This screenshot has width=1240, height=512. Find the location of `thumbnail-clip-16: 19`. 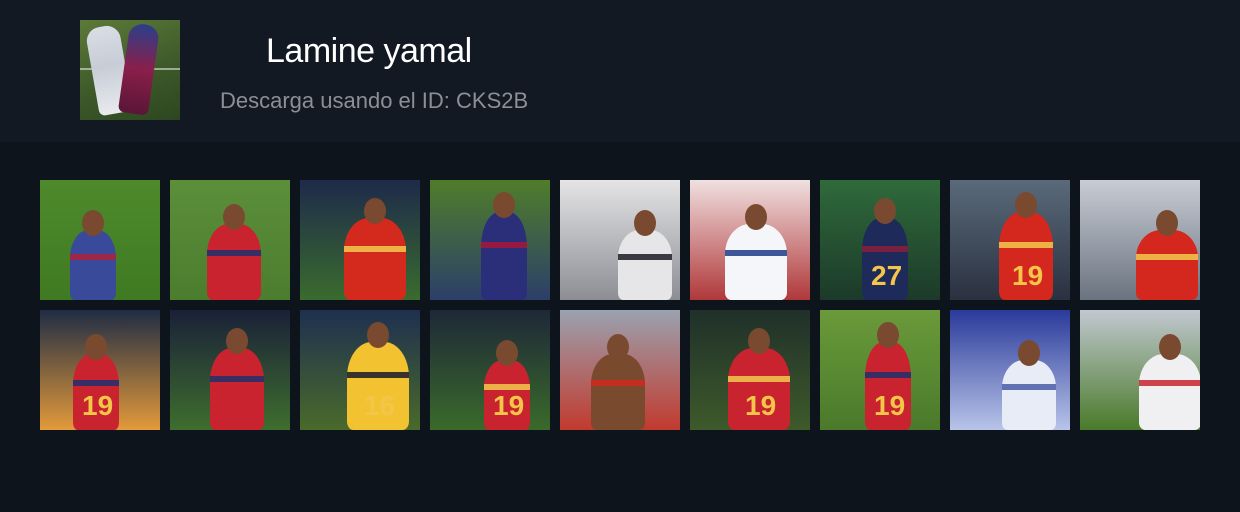

thumbnail-clip-16: 19 is located at coordinates (880, 370).